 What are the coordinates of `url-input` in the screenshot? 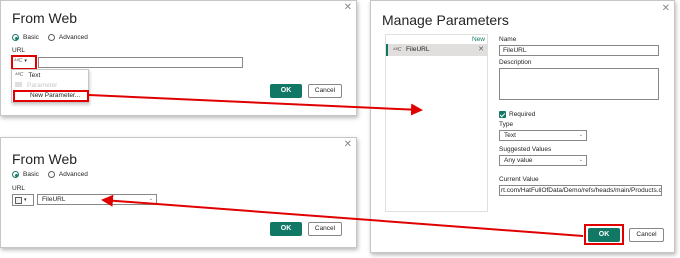 It's located at (140, 62).